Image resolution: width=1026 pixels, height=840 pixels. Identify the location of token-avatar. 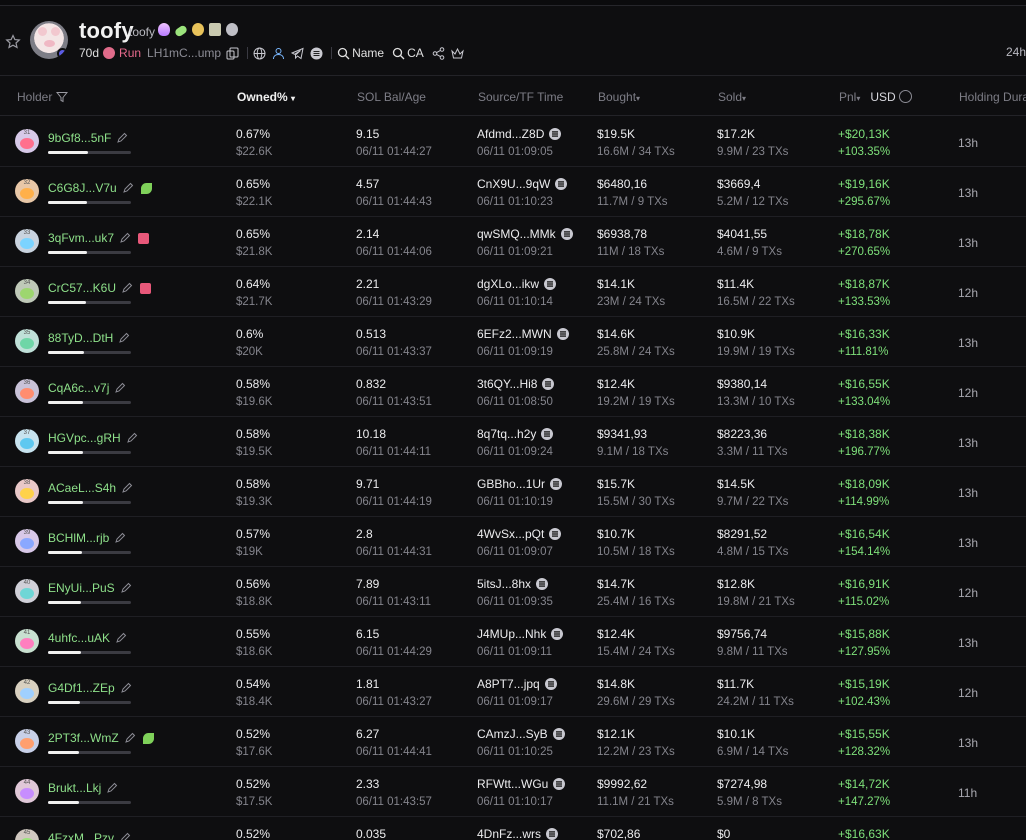
(49, 40).